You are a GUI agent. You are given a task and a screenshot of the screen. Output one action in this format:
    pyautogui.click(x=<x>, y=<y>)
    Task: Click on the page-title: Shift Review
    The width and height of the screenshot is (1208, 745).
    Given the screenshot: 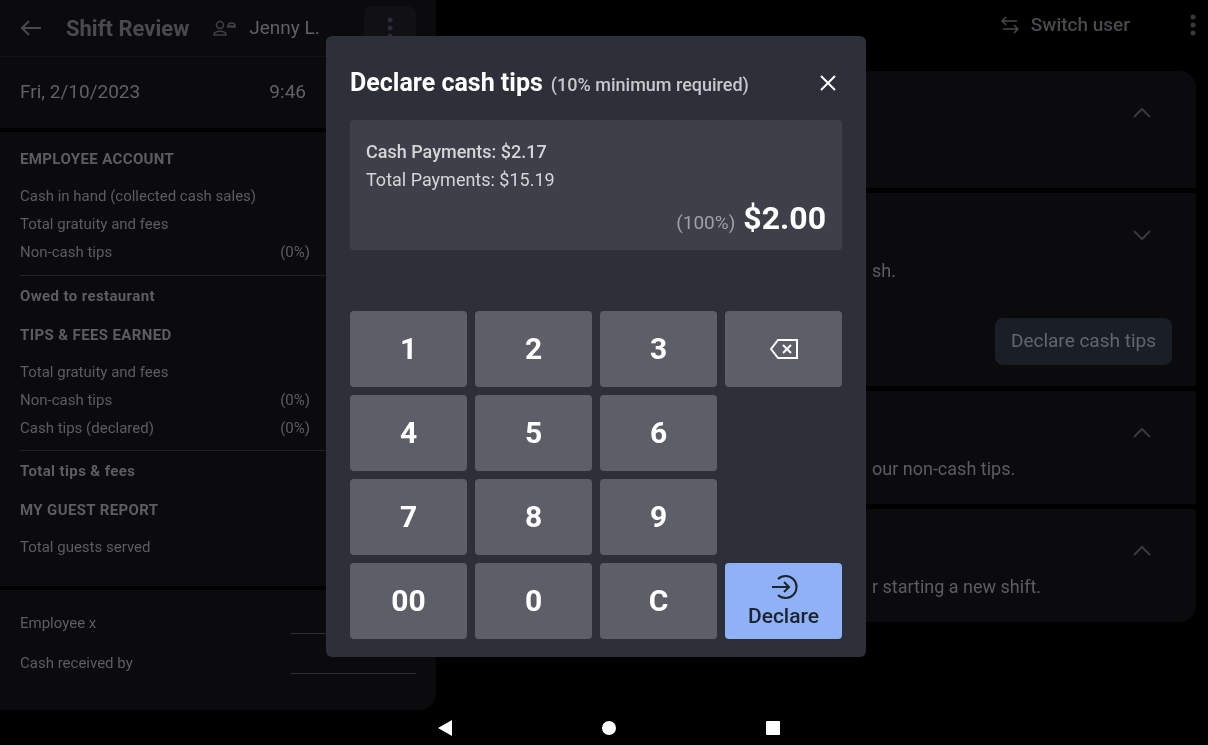 What is the action you would take?
    pyautogui.click(x=128, y=28)
    